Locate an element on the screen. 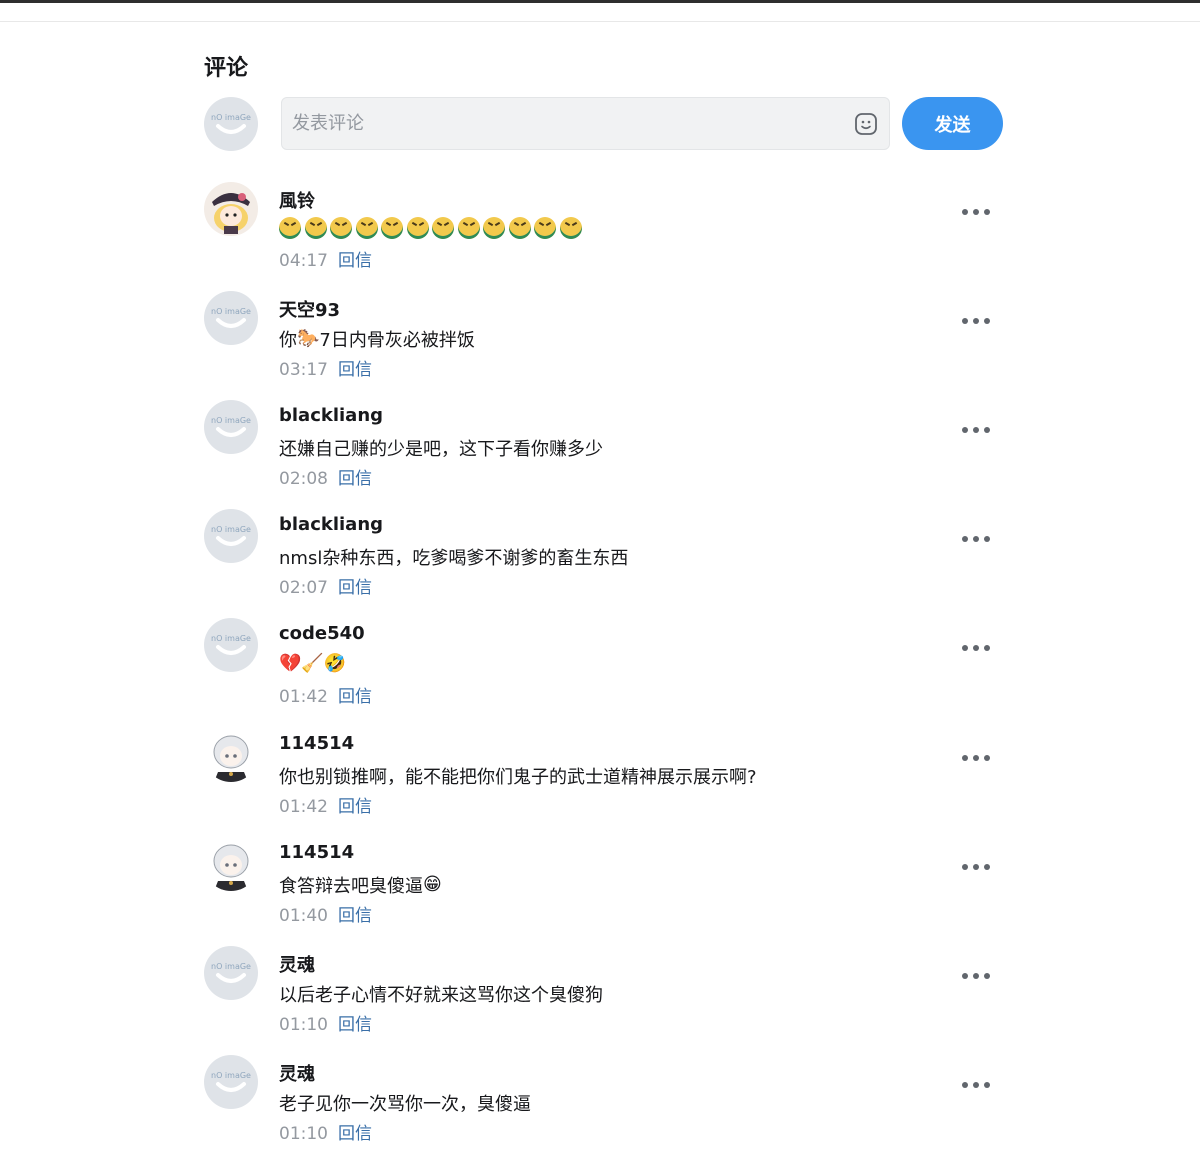  comment-meta: 01:40 回信 is located at coordinates (325, 913).